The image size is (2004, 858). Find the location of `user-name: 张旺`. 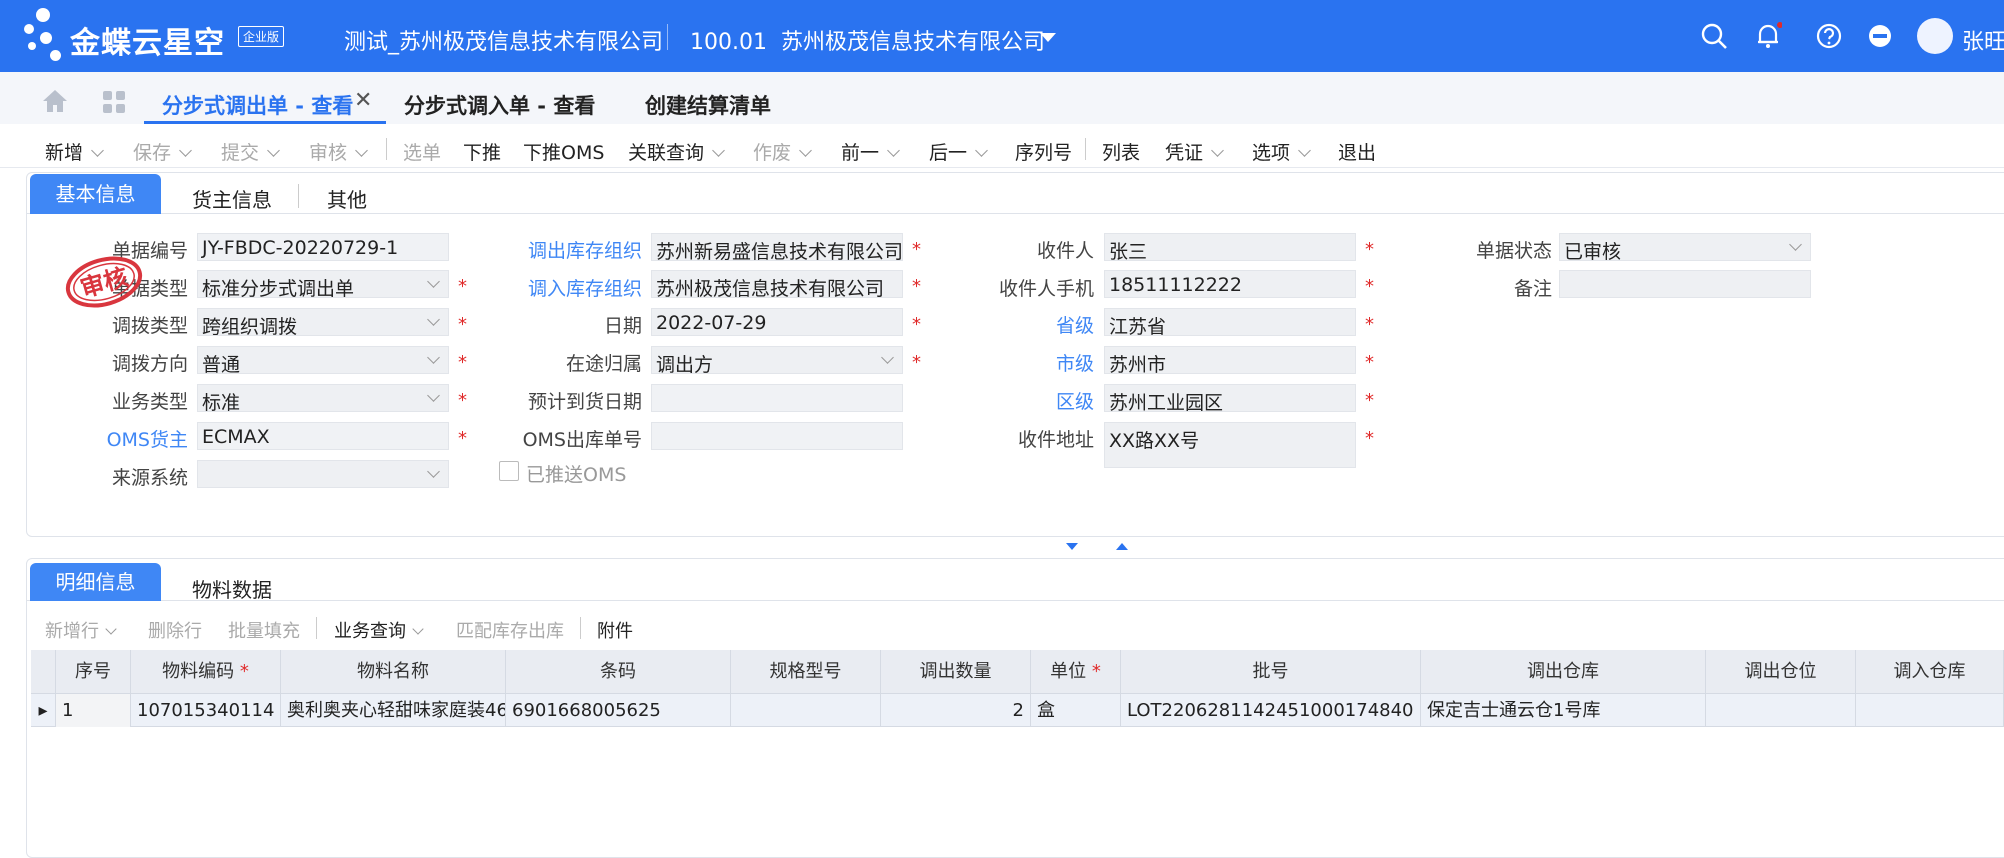

user-name: 张旺 is located at coordinates (1983, 40).